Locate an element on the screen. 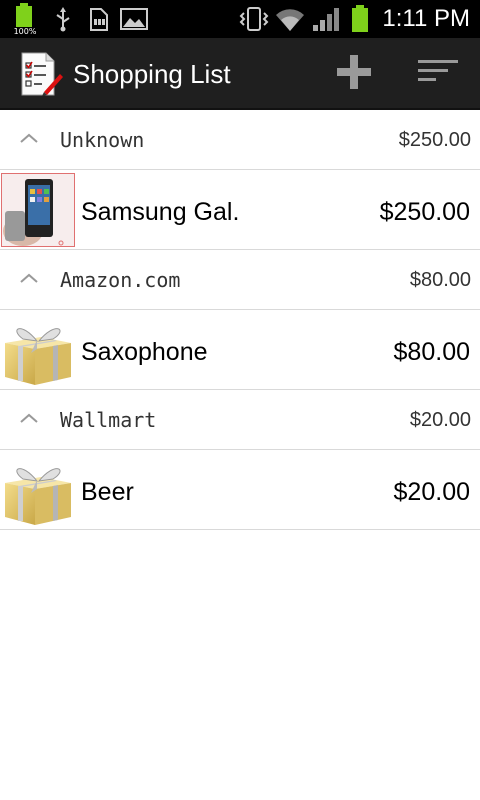 The image size is (480, 800). list-item: Beer $20.00 is located at coordinates (240, 490).